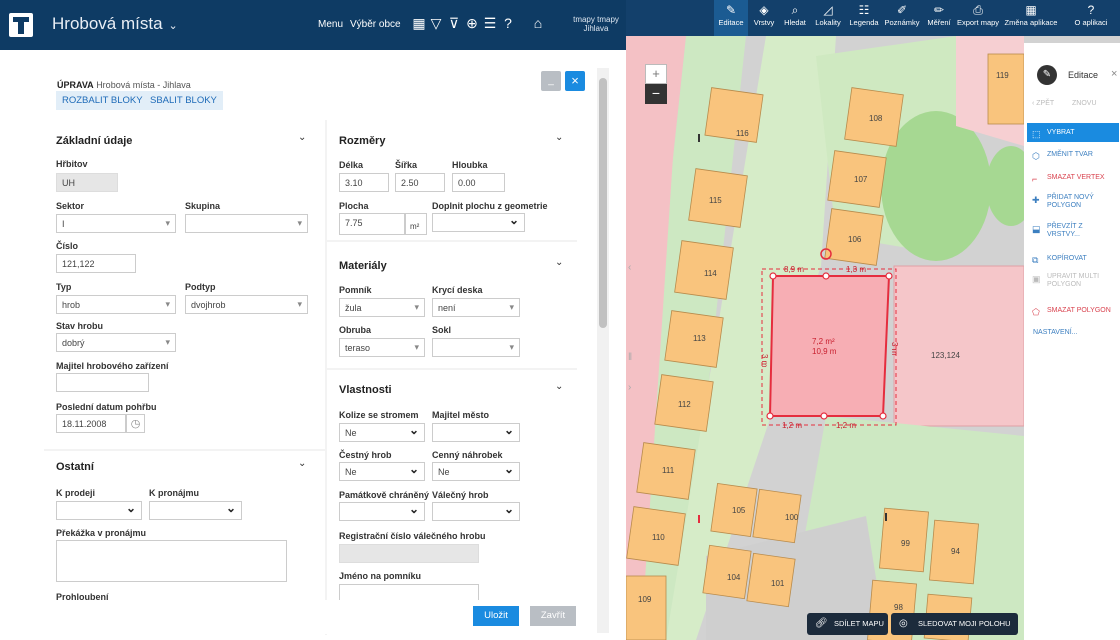 Image resolution: width=1120 pixels, height=640 pixels. I want to click on save-button: Uložit, so click(496, 616).